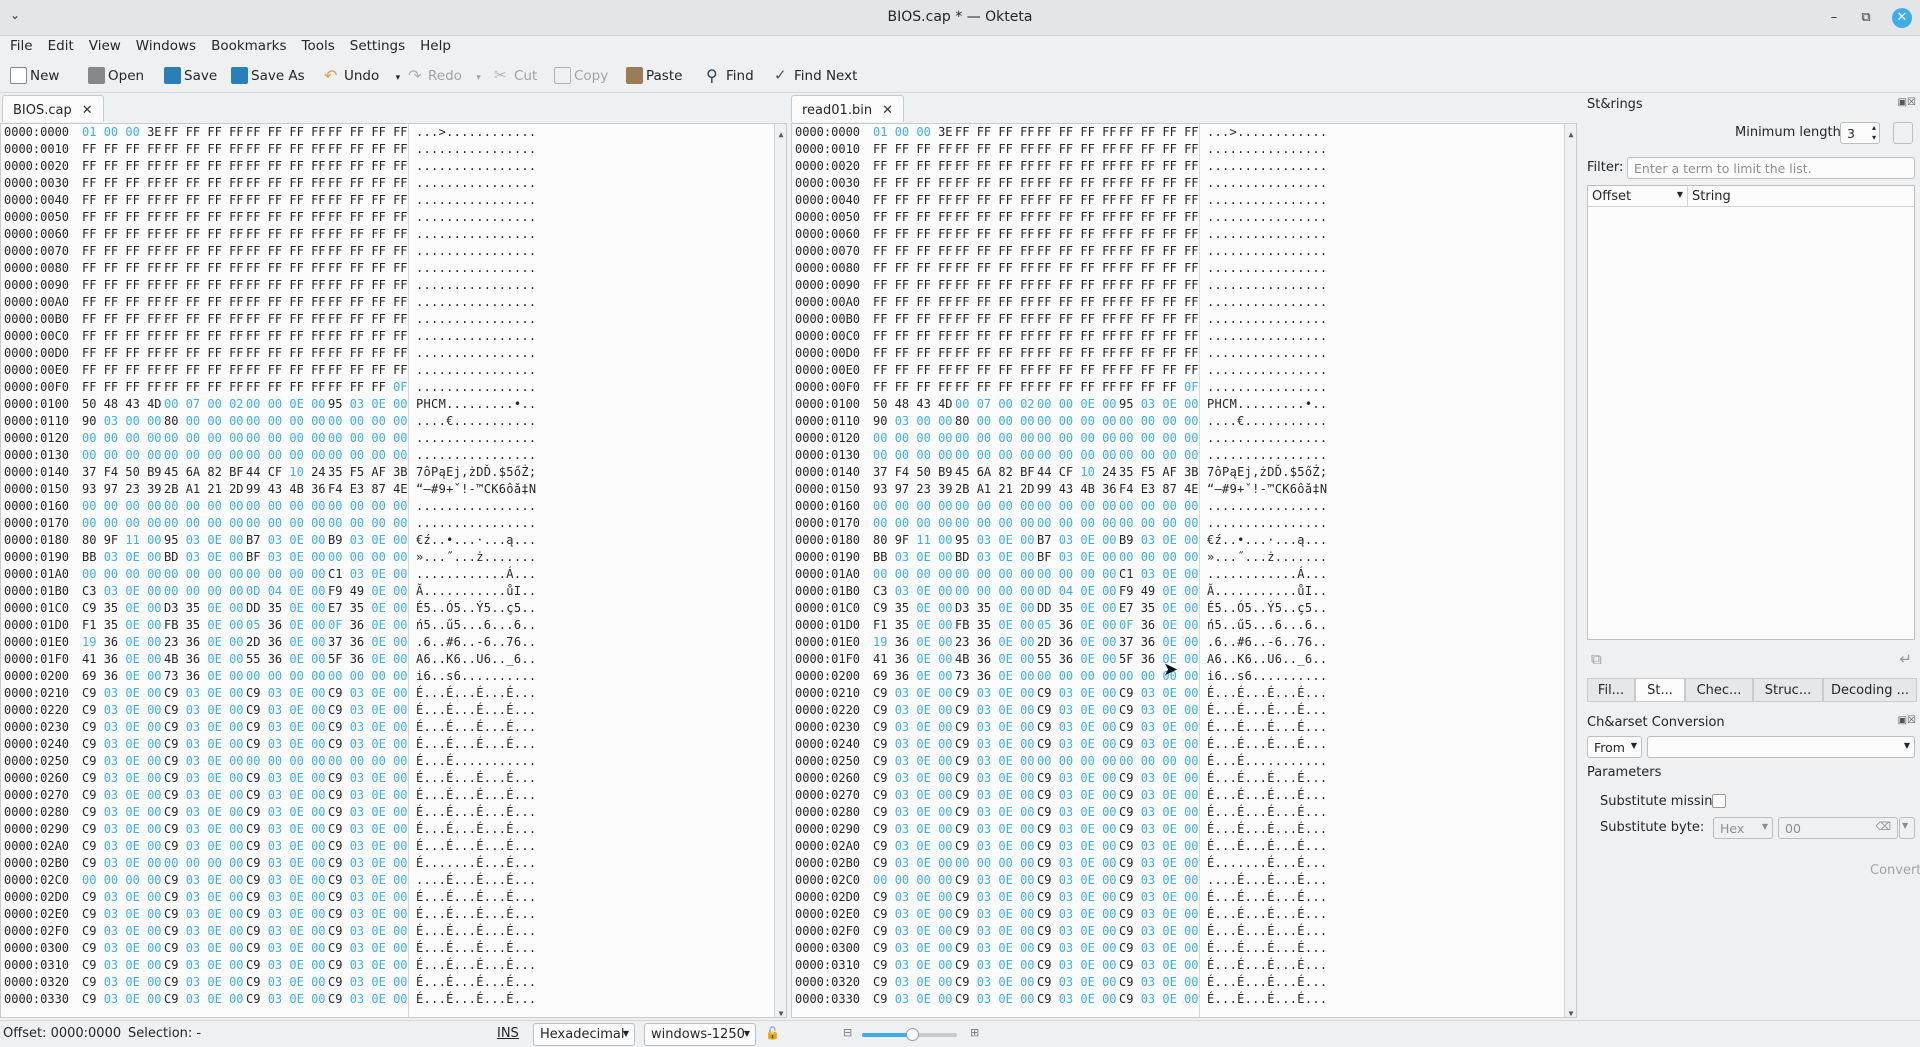  I want to click on byte-group: C9 35 0E 00, so click(913, 608).